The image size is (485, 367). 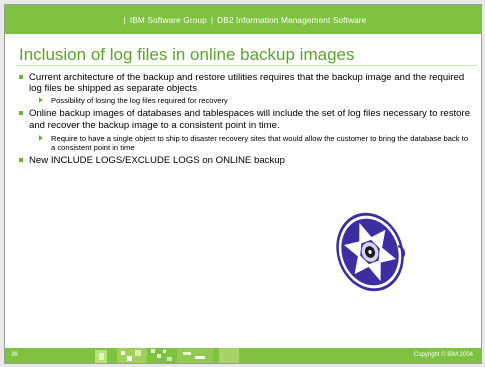 I want to click on header-product: DB2 Information Management Software, so click(x=292, y=19).